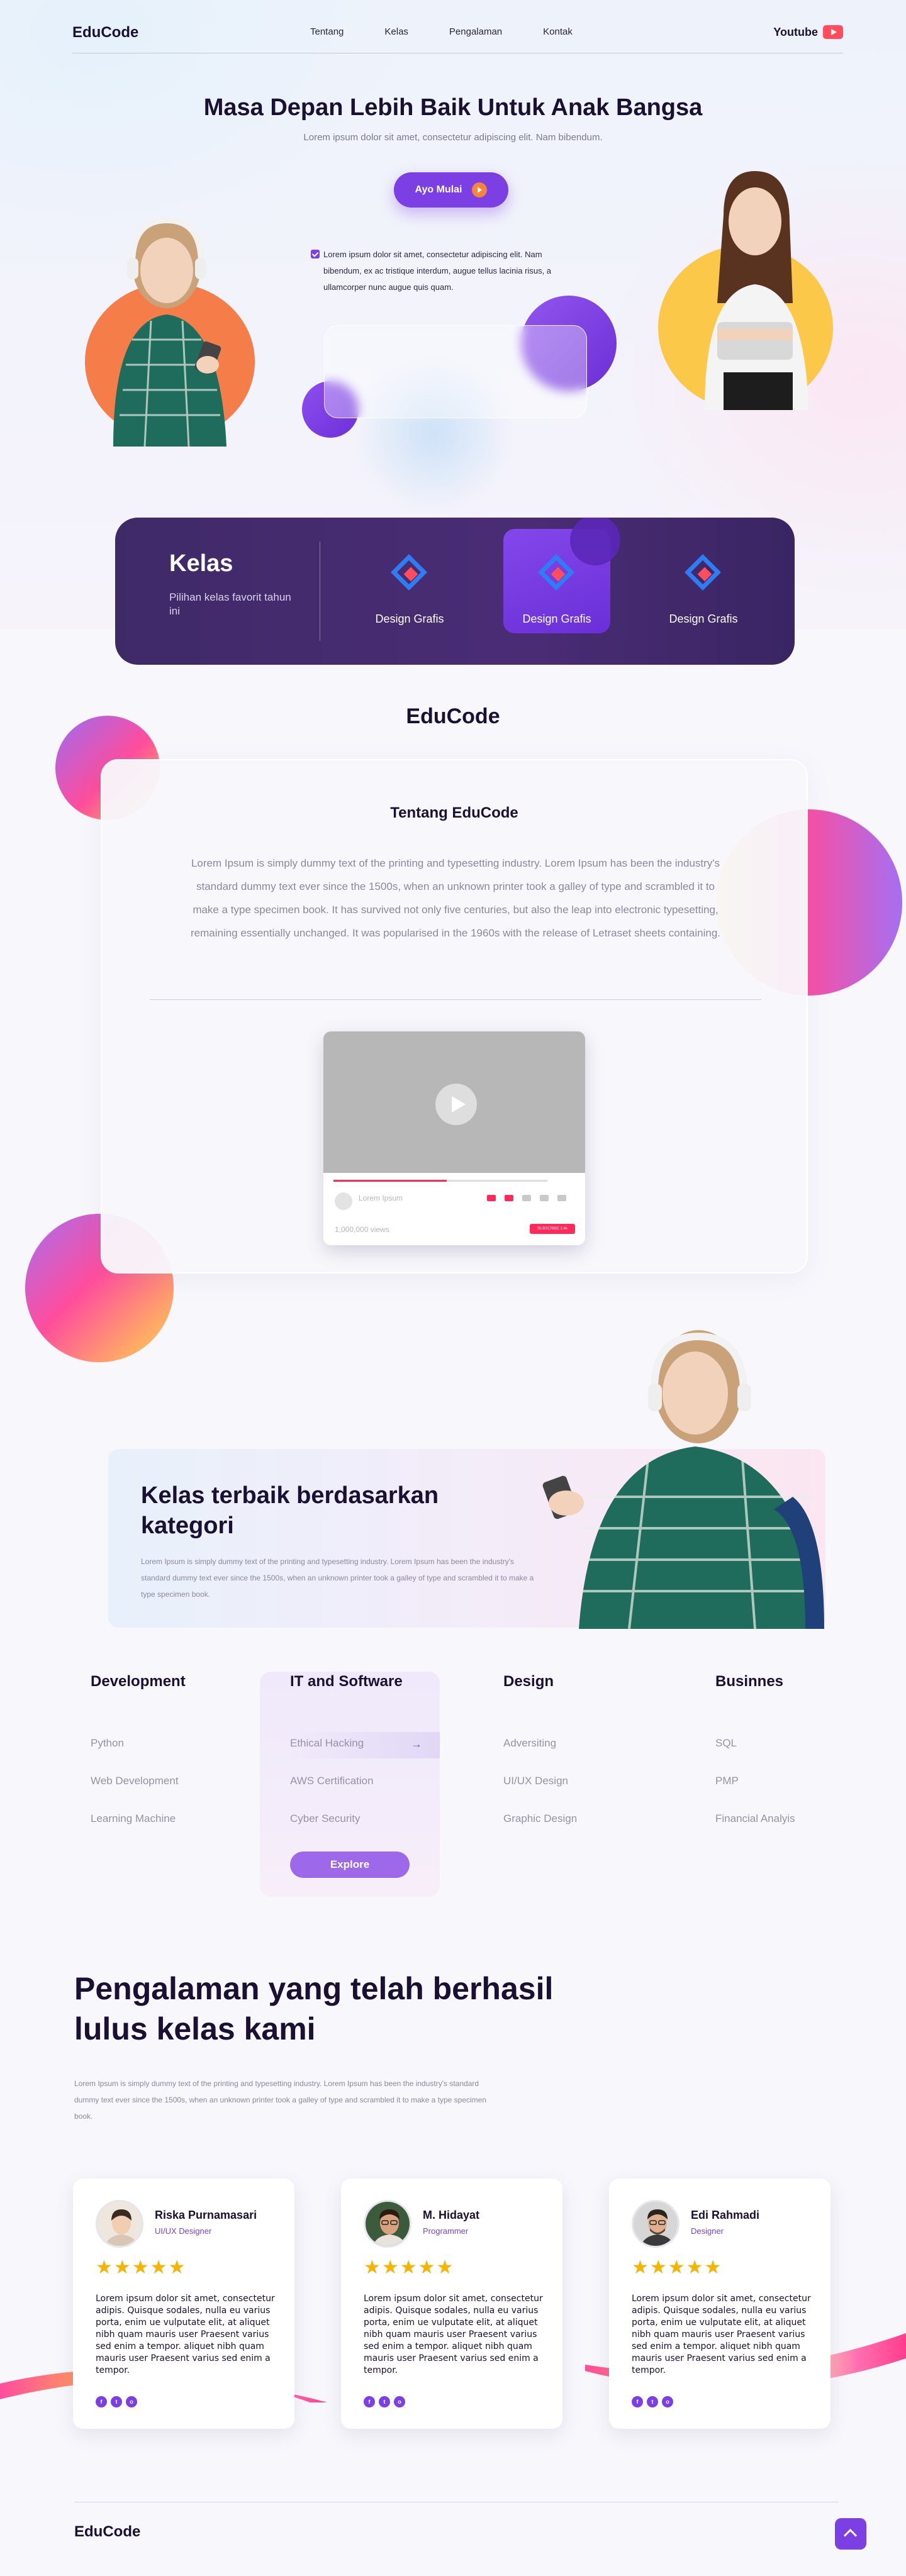 The image size is (906, 2576). What do you see at coordinates (107, 1743) in the screenshot?
I see `category-item: Python` at bounding box center [107, 1743].